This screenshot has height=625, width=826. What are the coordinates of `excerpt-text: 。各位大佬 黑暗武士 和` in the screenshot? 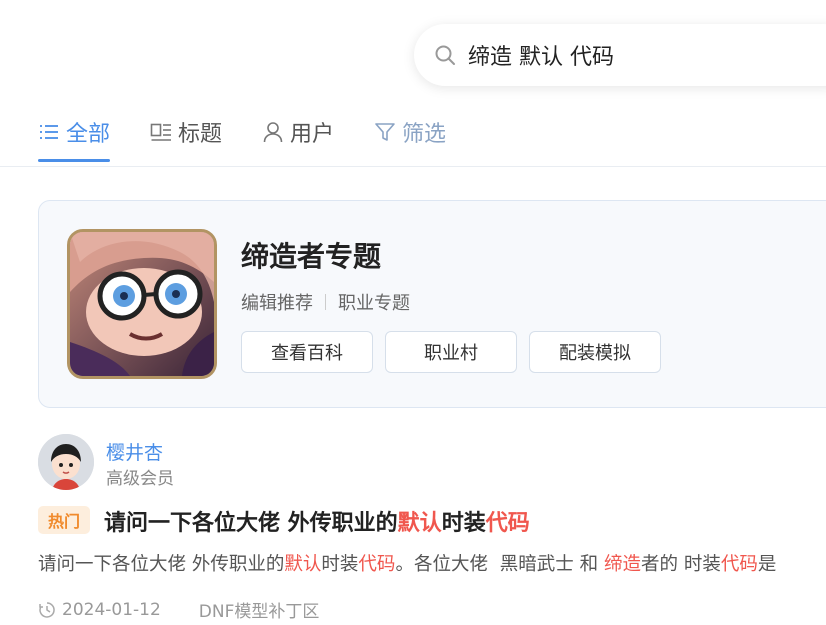 It's located at (499, 564).